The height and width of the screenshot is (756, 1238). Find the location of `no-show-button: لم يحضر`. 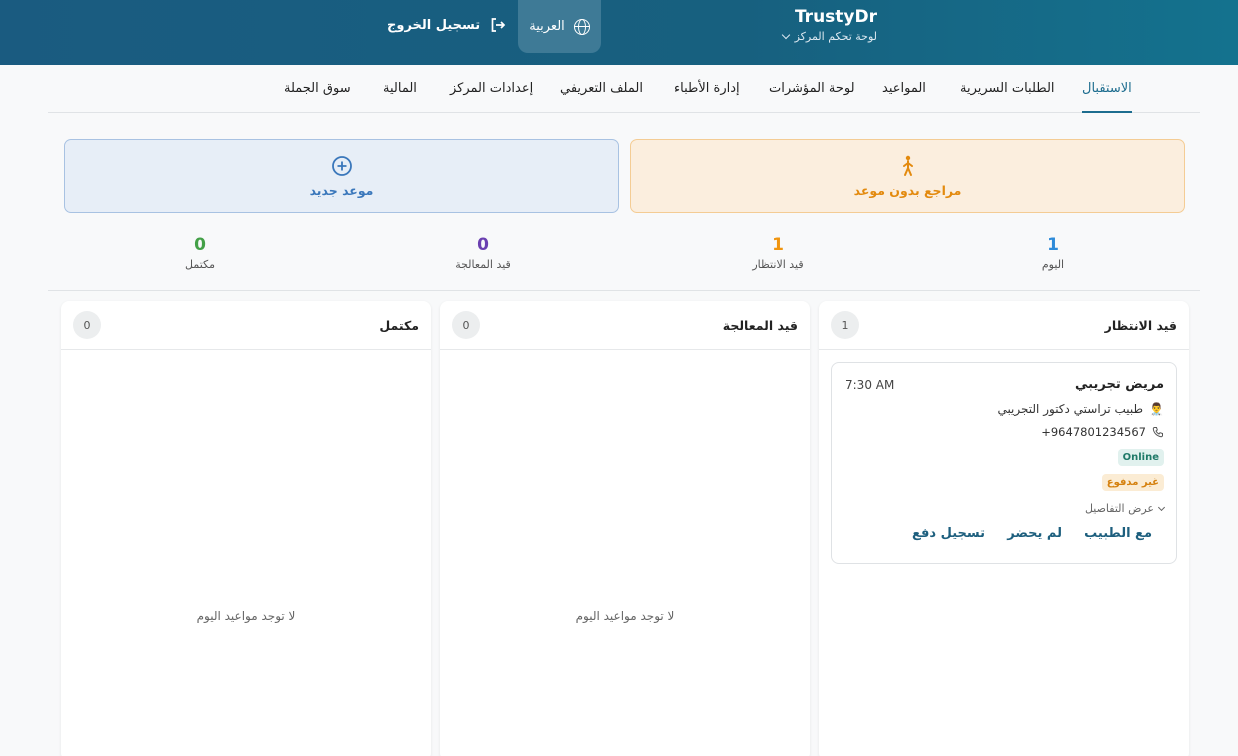

no-show-button: لم يحضر is located at coordinates (1034, 533).